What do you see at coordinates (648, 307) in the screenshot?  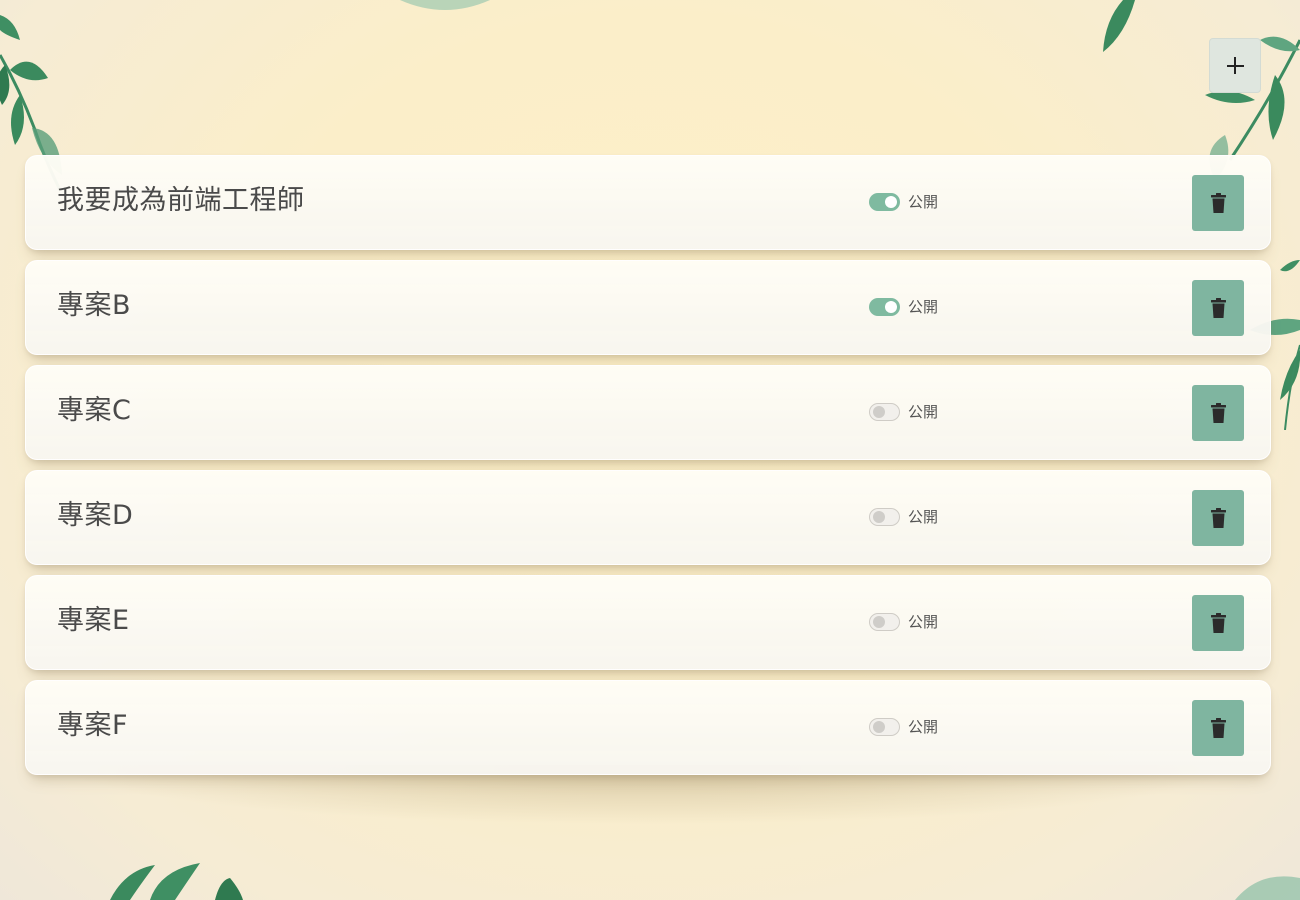 I see `list-item: 專案B 公開` at bounding box center [648, 307].